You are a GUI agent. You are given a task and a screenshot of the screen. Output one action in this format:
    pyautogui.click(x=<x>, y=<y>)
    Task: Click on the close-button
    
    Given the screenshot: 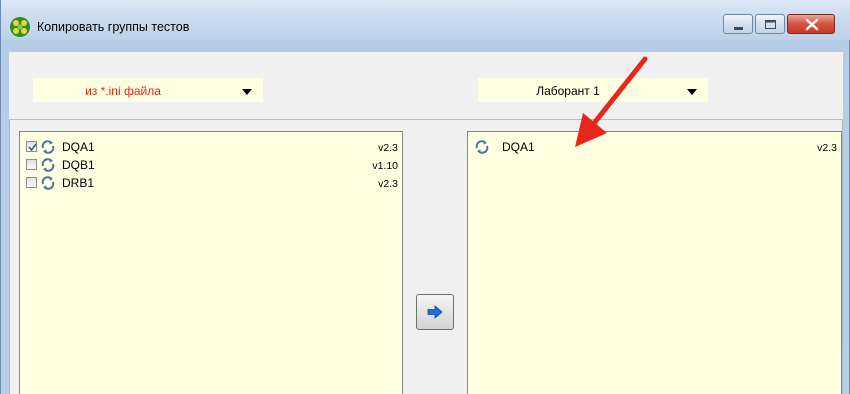 What is the action you would take?
    pyautogui.click(x=811, y=24)
    